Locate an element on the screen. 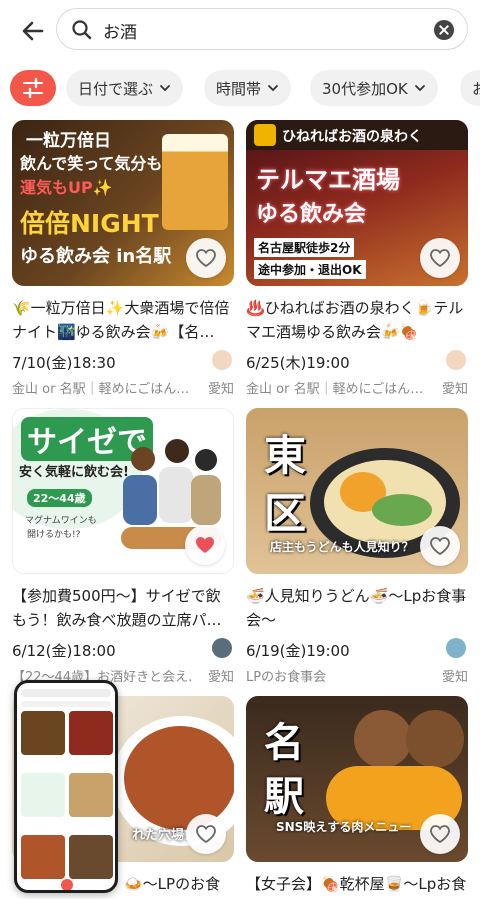 The width and height of the screenshot is (480, 899). event-title: 🍛〜LPのお食事 is located at coordinates (172, 884).